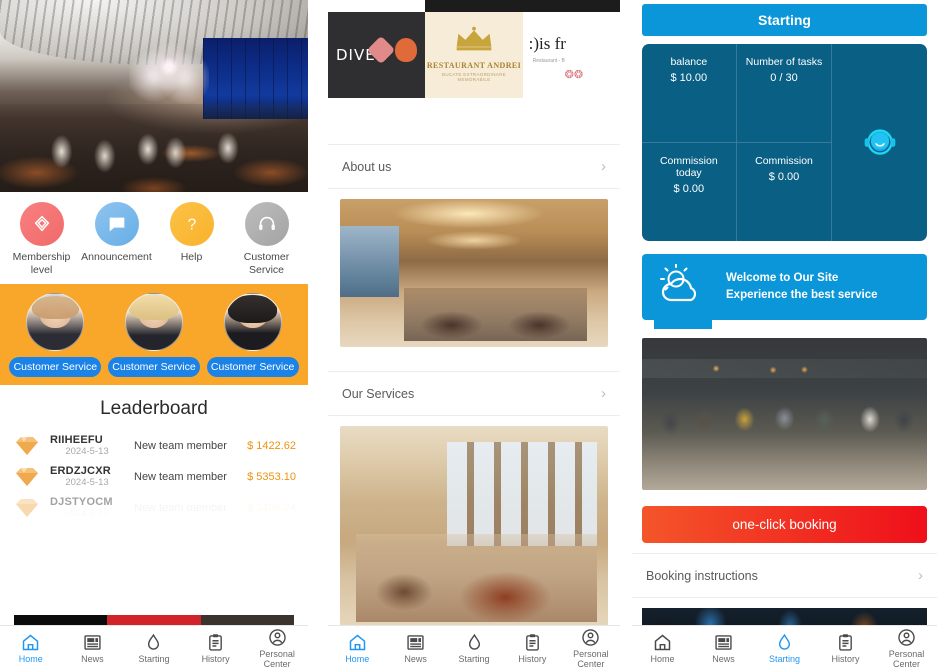 This screenshot has height=669, width=937. Describe the element at coordinates (267, 239) in the screenshot. I see `quick-action-customer-service: Customer Service` at that location.